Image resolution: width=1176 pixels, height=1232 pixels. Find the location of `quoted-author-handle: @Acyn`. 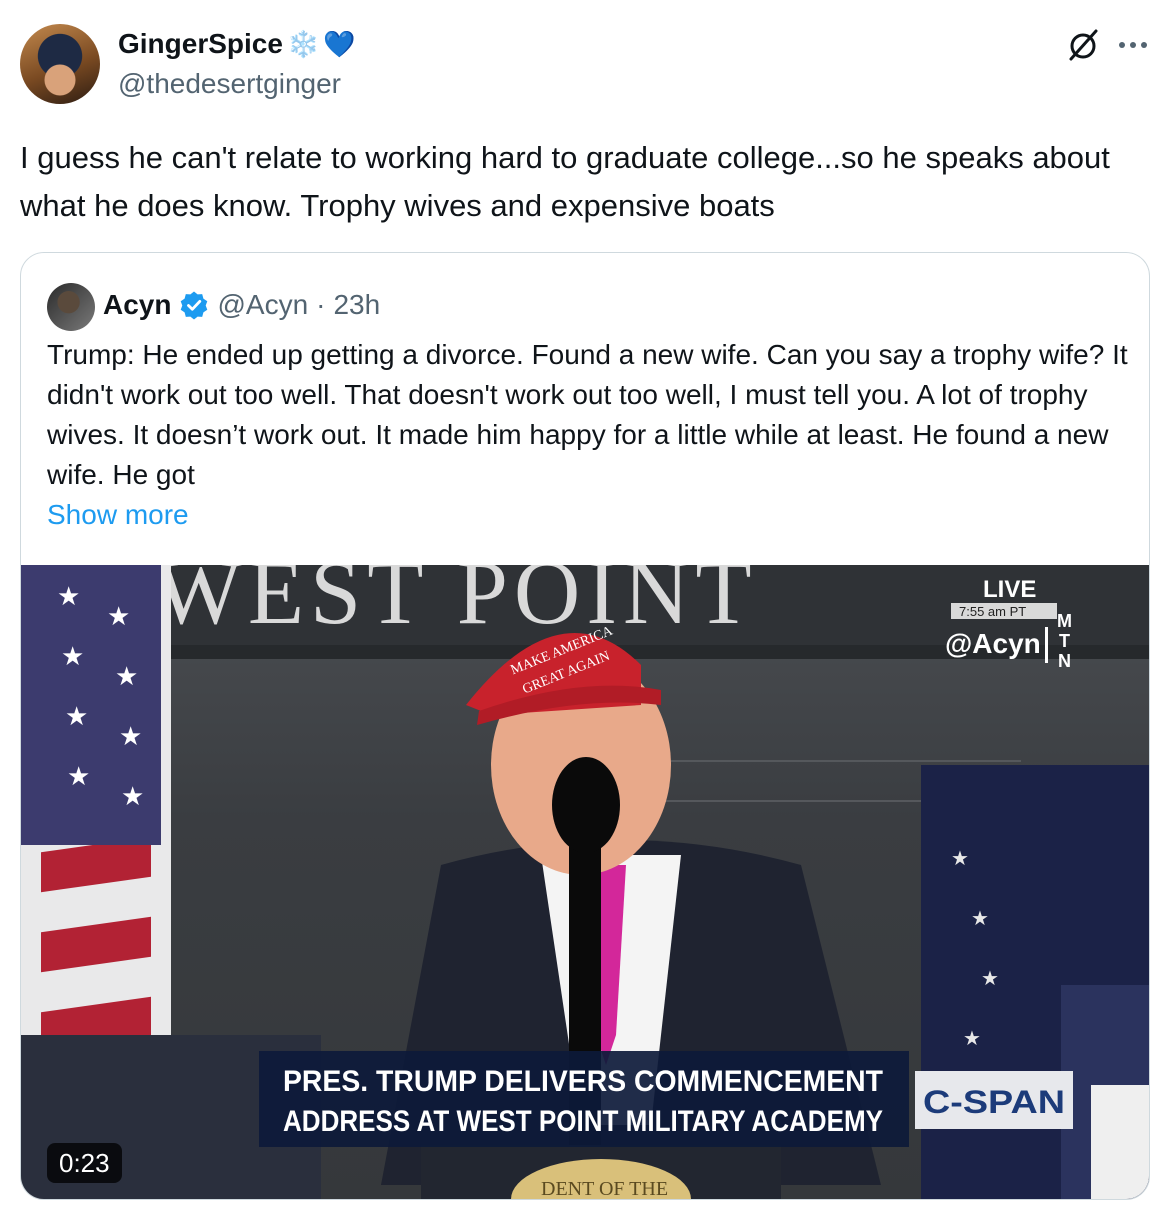

quoted-author-handle: @Acyn is located at coordinates (262, 305).